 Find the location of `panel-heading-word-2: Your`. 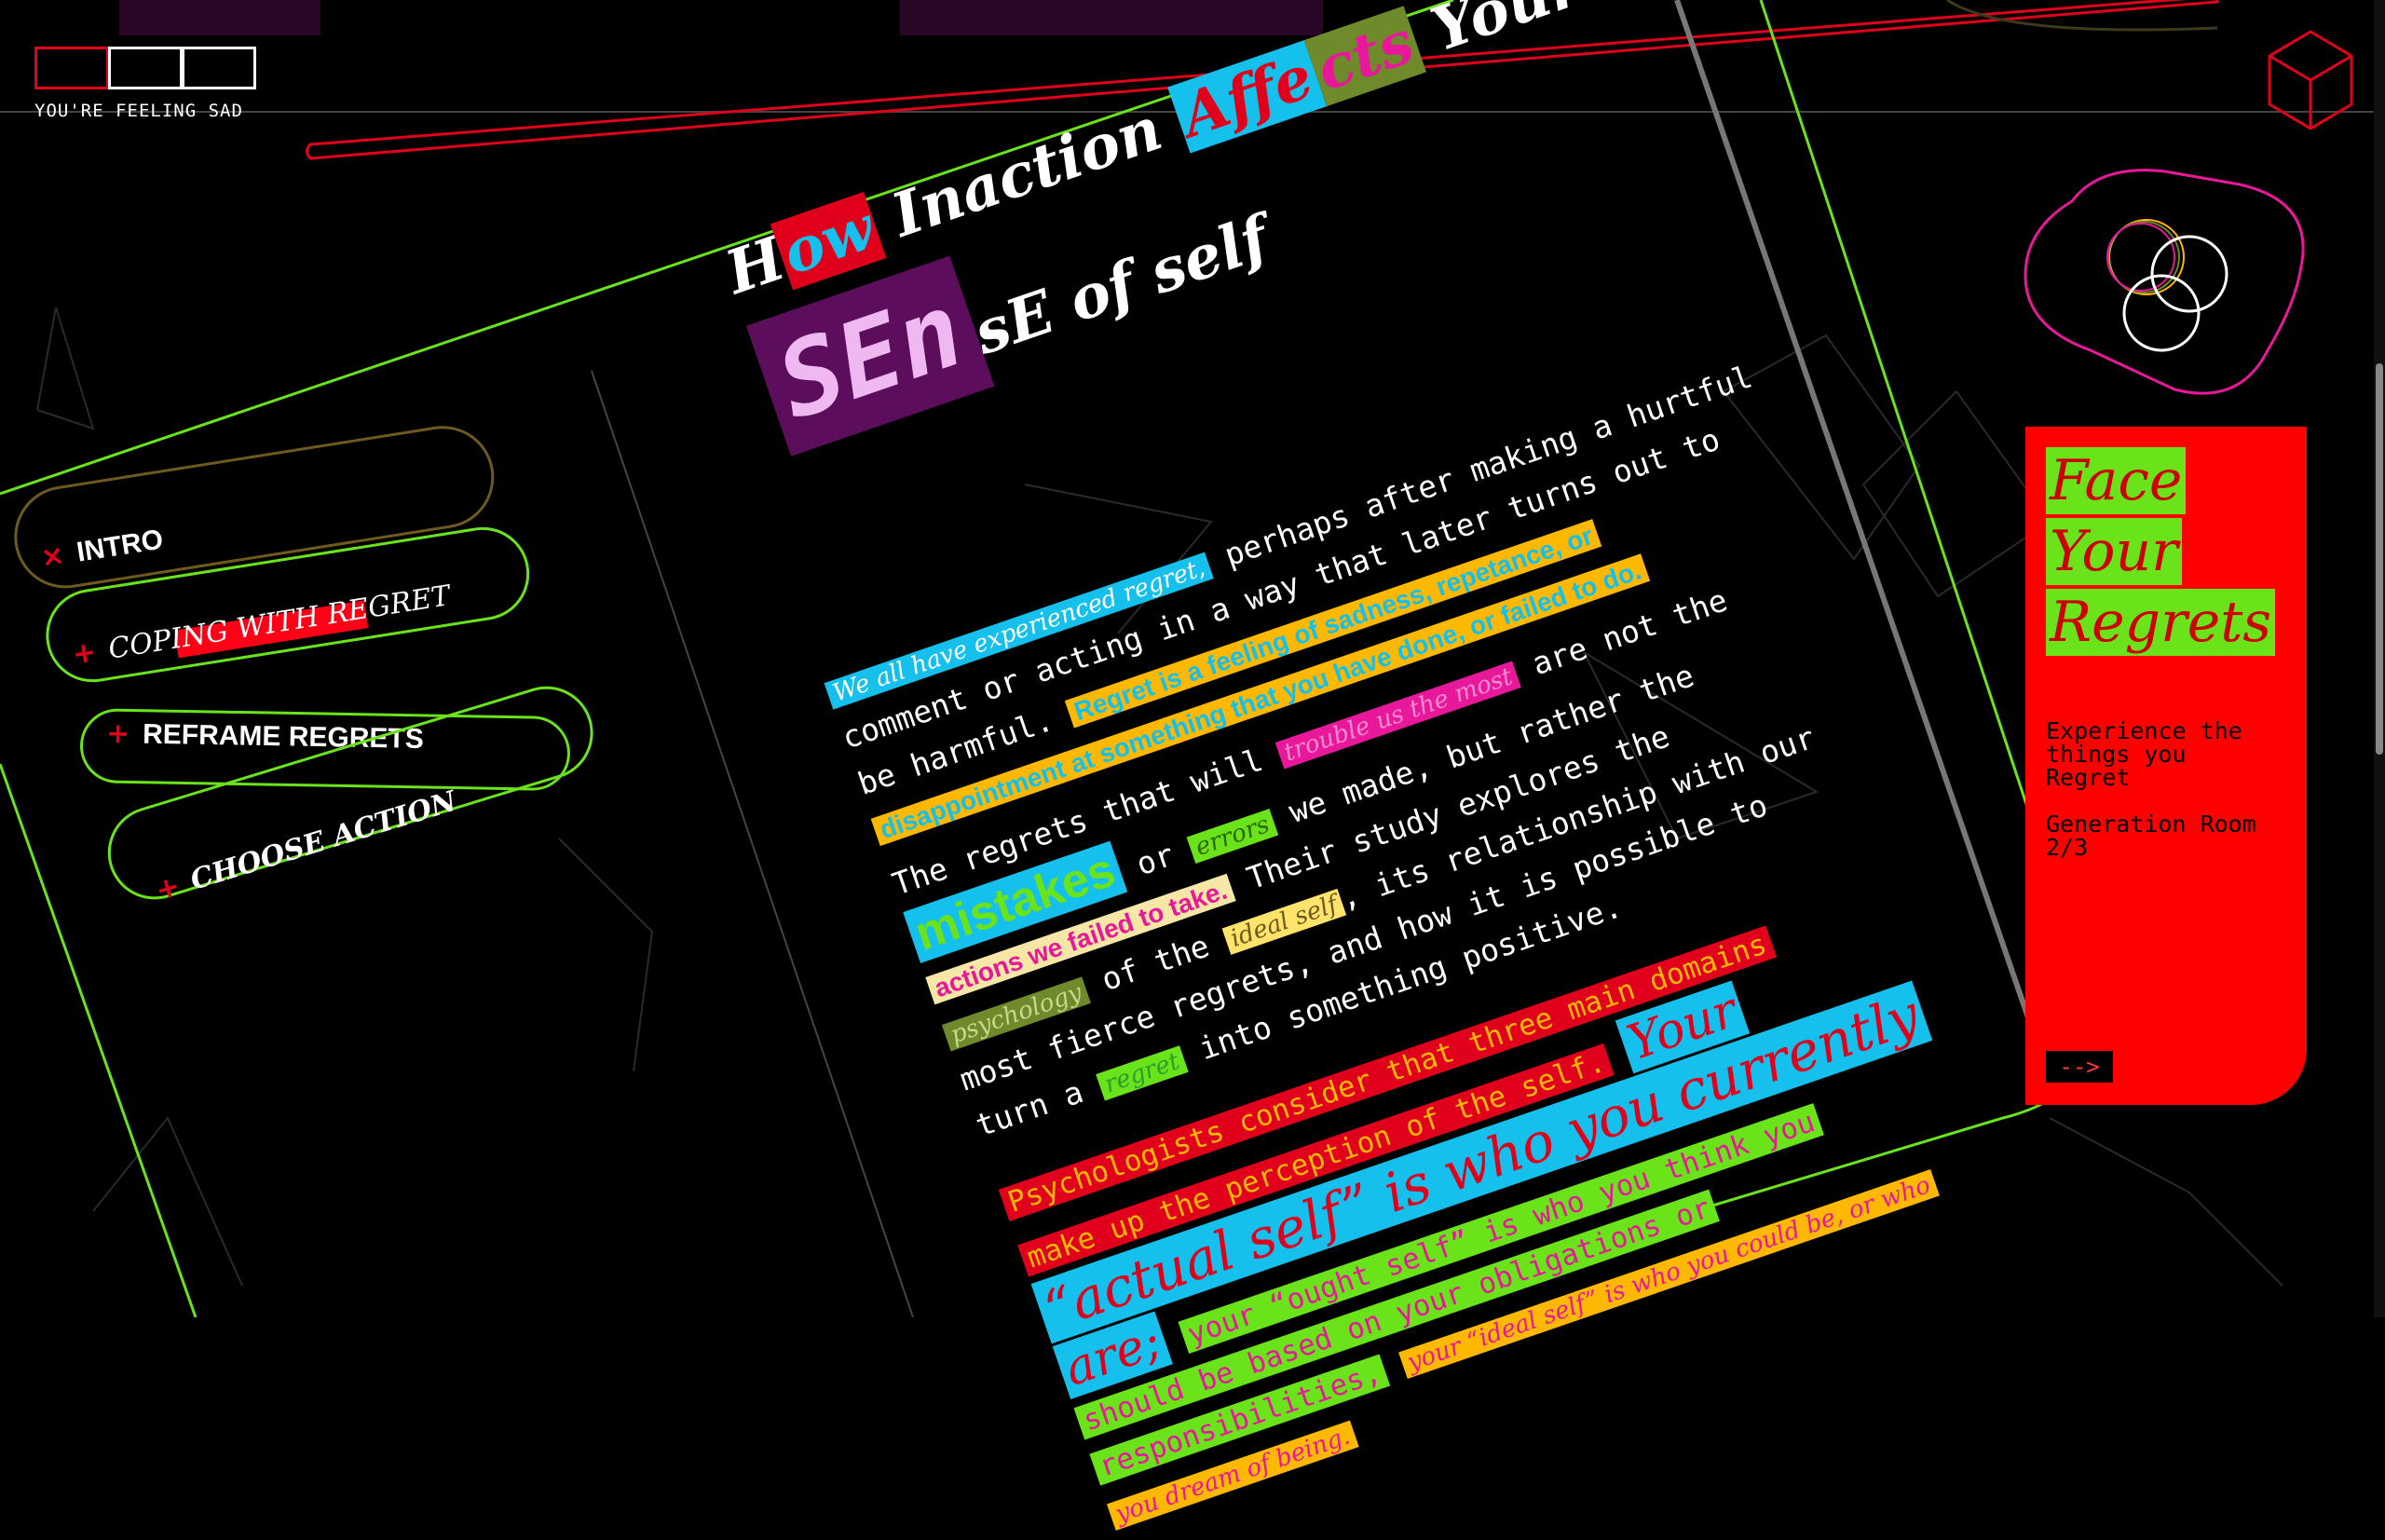

panel-heading-word-2: Your is located at coordinates (2114, 551).